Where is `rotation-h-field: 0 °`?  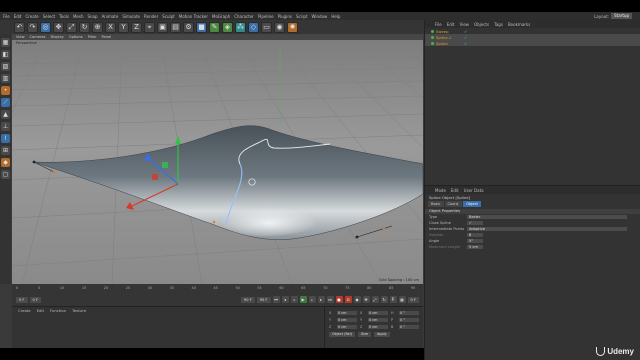
rotation-h-field: 0 ° is located at coordinates (409, 313).